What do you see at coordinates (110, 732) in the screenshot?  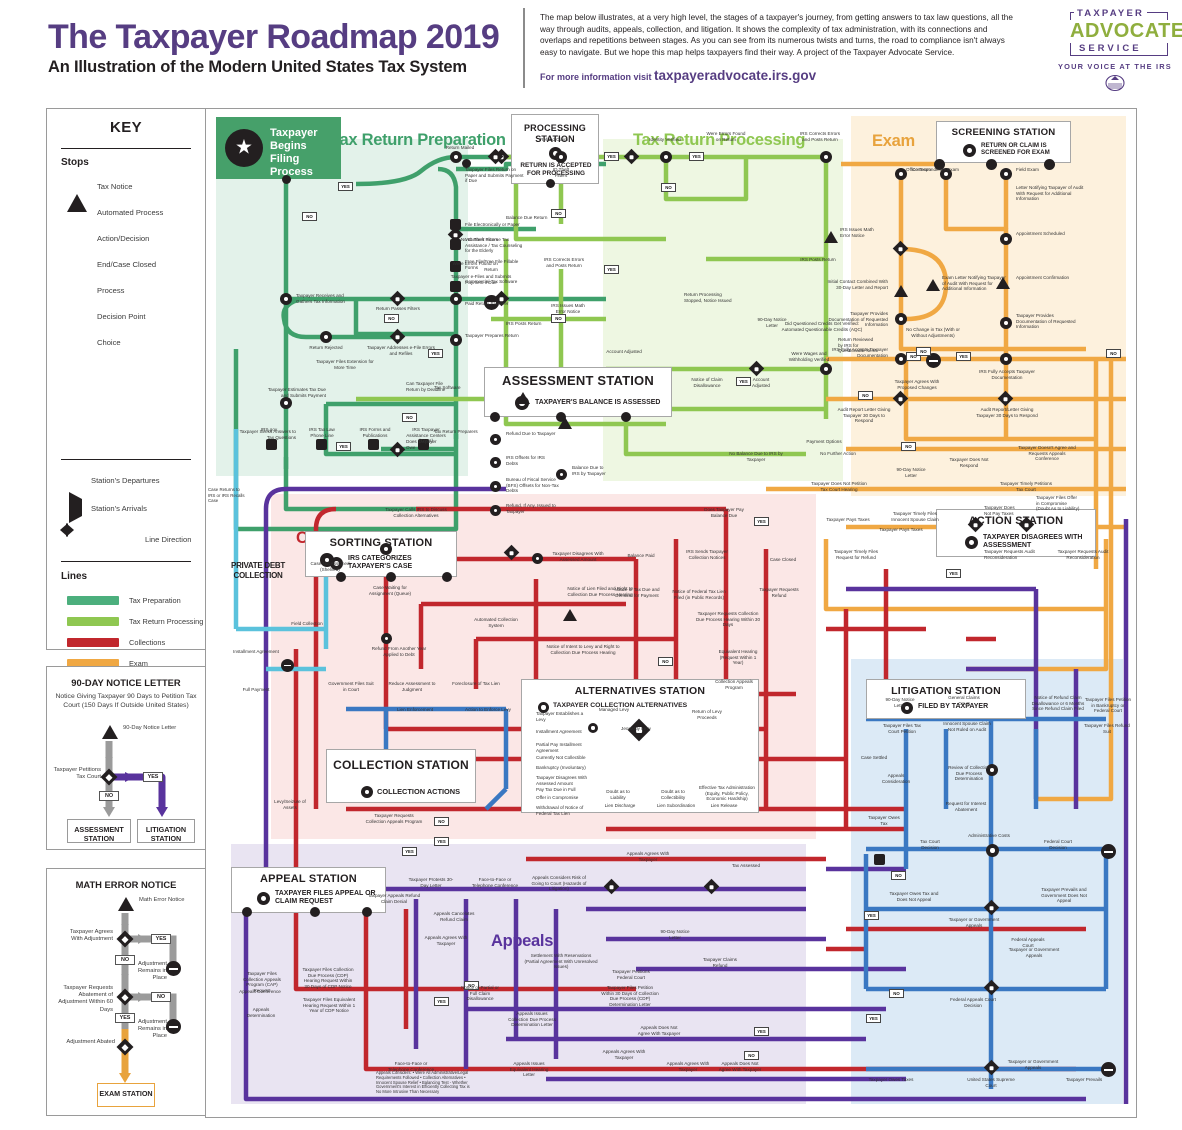 I see `ninety-day-warning-icon` at bounding box center [110, 732].